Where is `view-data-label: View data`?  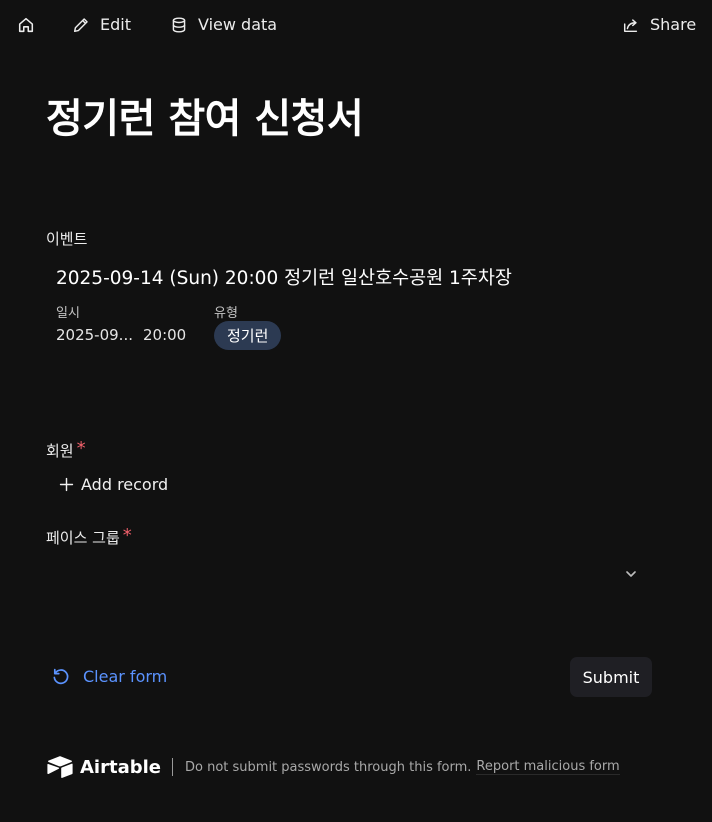
view-data-label: View data is located at coordinates (238, 24).